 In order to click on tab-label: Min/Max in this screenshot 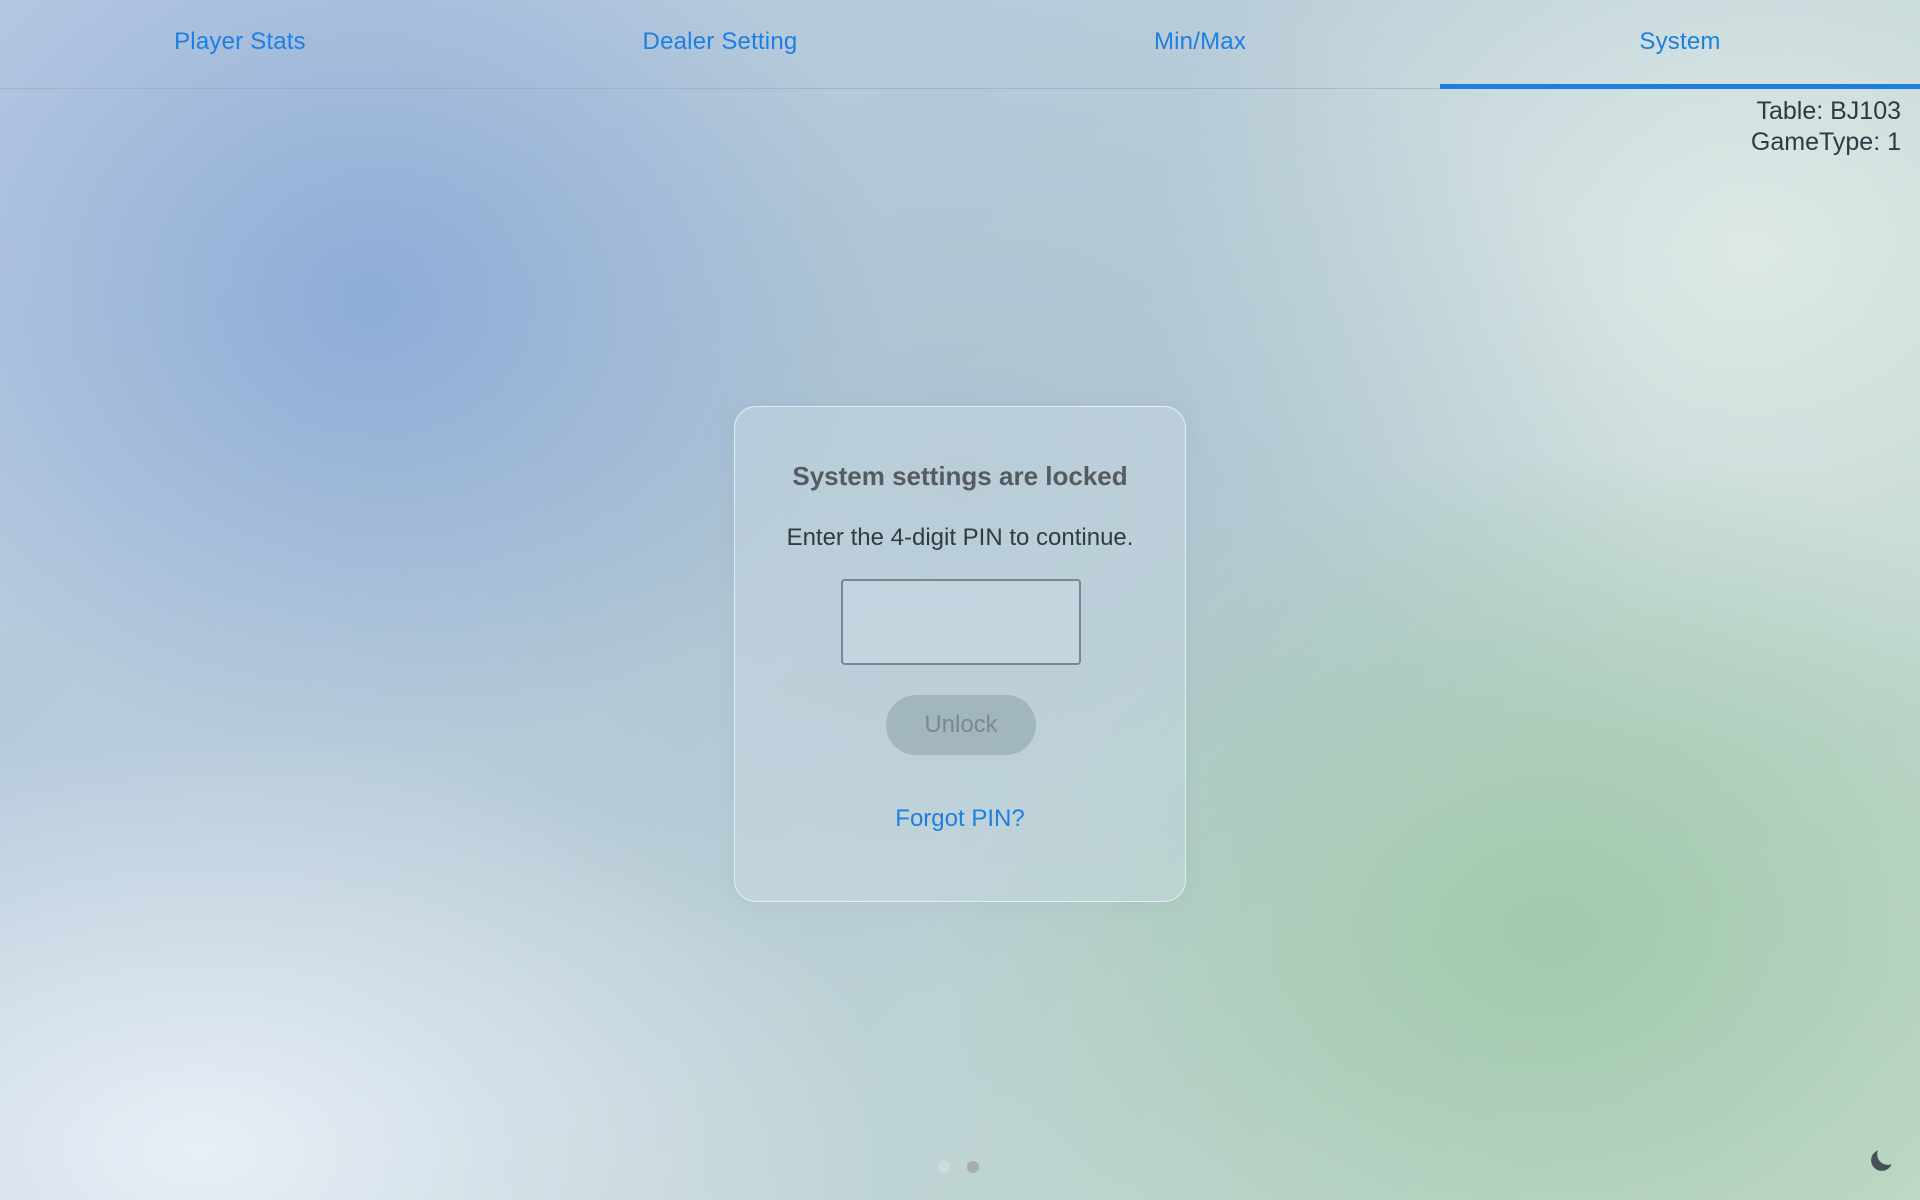, I will do `click(1200, 41)`.